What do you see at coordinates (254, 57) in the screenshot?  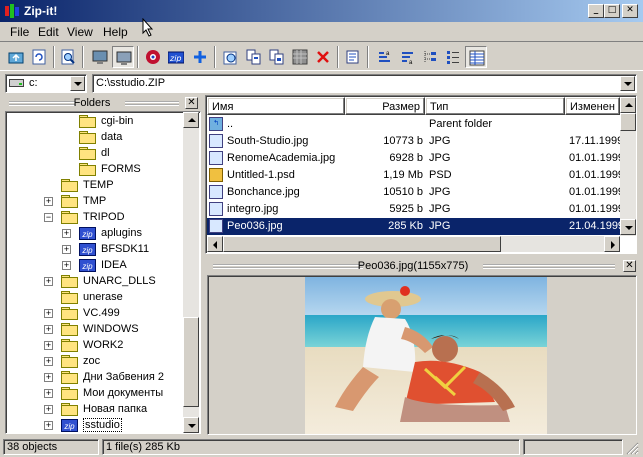 I see `copy-button` at bounding box center [254, 57].